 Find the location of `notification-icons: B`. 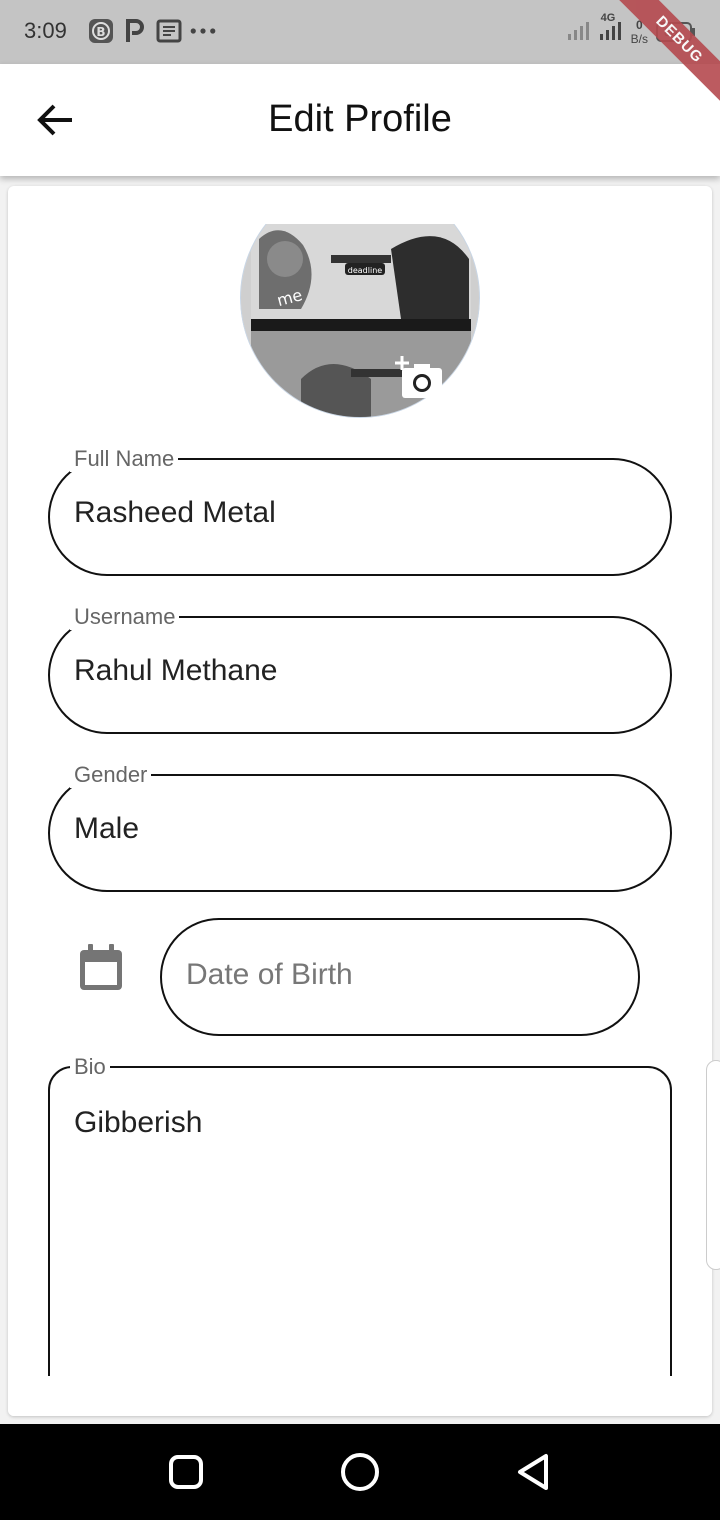

notification-icons: B is located at coordinates (152, 31).